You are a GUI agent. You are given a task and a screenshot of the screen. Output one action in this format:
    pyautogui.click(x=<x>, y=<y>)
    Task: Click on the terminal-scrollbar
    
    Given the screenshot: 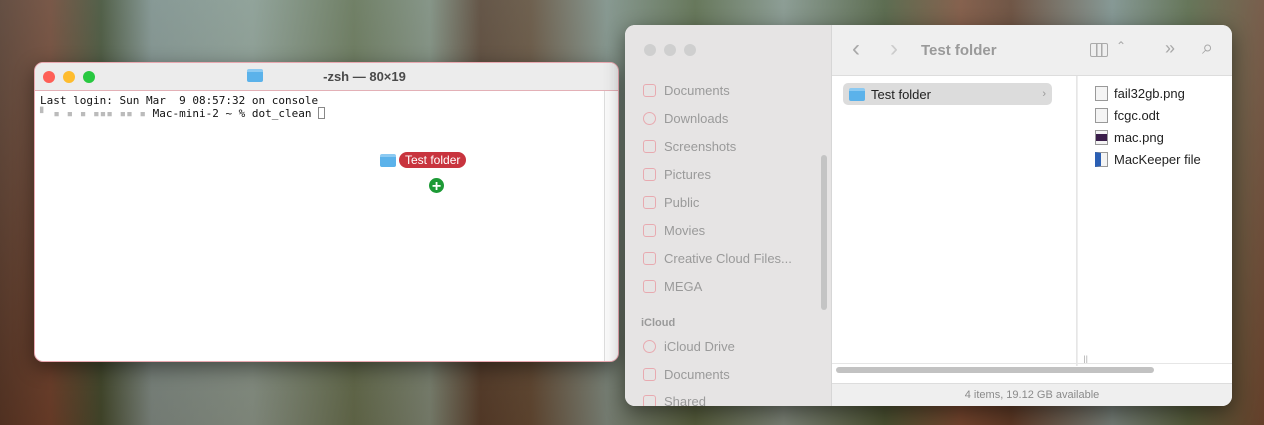 What is the action you would take?
    pyautogui.click(x=611, y=226)
    